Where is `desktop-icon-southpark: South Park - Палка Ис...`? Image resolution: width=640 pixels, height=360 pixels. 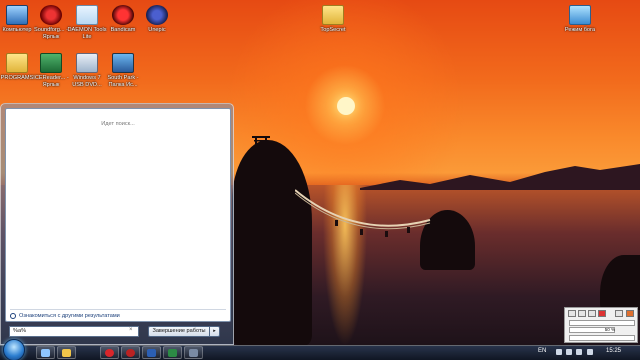 desktop-icon-southpark: South Park - Палка Ис... is located at coordinates (123, 70).